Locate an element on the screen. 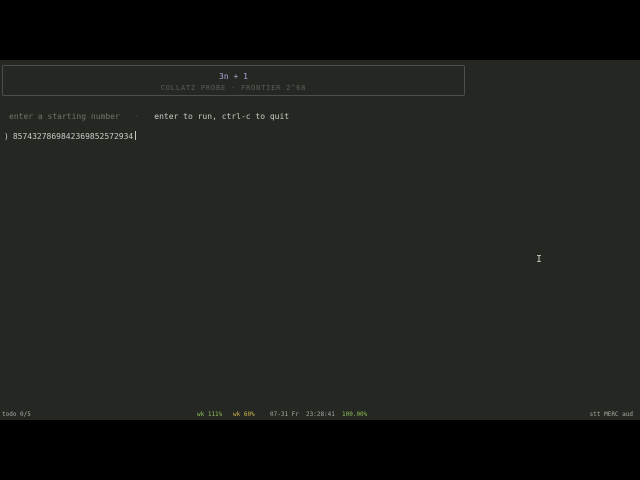 The height and width of the screenshot is (480, 640). banner-subtitle: COLLATZ PROBE · FRONTIER 2^68 is located at coordinates (233, 88).